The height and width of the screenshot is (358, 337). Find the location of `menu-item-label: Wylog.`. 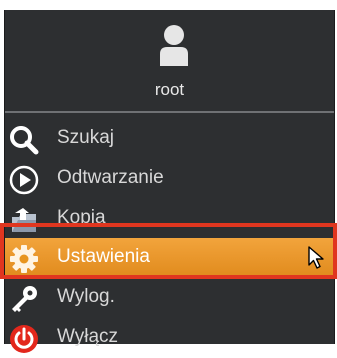

menu-item-label: Wylog. is located at coordinates (86, 296).